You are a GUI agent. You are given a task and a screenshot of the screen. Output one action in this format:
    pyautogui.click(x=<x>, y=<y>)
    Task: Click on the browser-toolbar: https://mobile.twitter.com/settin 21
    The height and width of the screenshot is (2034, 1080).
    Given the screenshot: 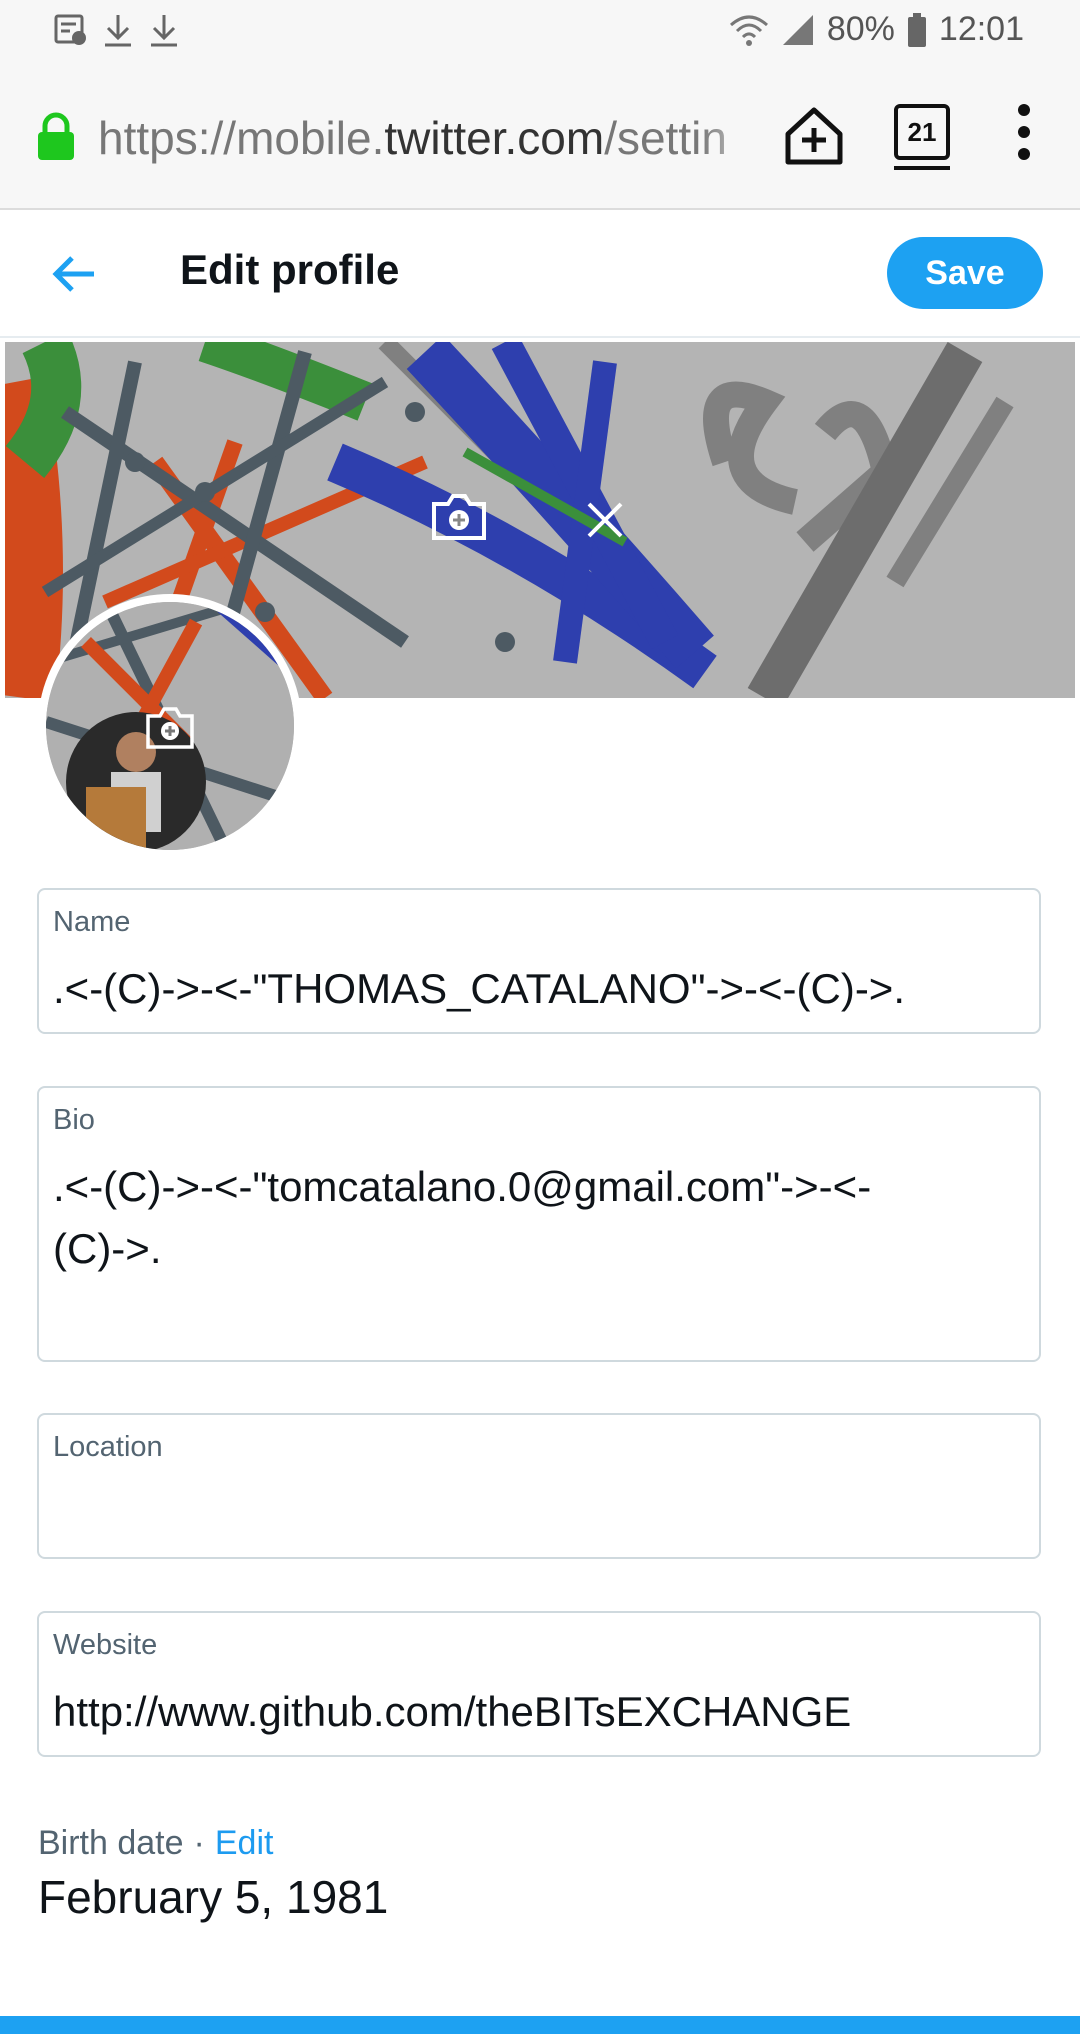 What is the action you would take?
    pyautogui.click(x=540, y=138)
    